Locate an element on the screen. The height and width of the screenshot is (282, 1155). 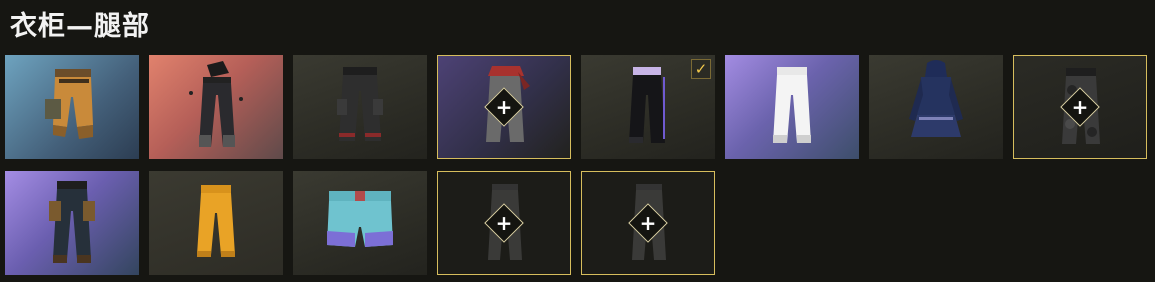
wardrobe-slot-camo-pants: + is located at coordinates (1080, 107).